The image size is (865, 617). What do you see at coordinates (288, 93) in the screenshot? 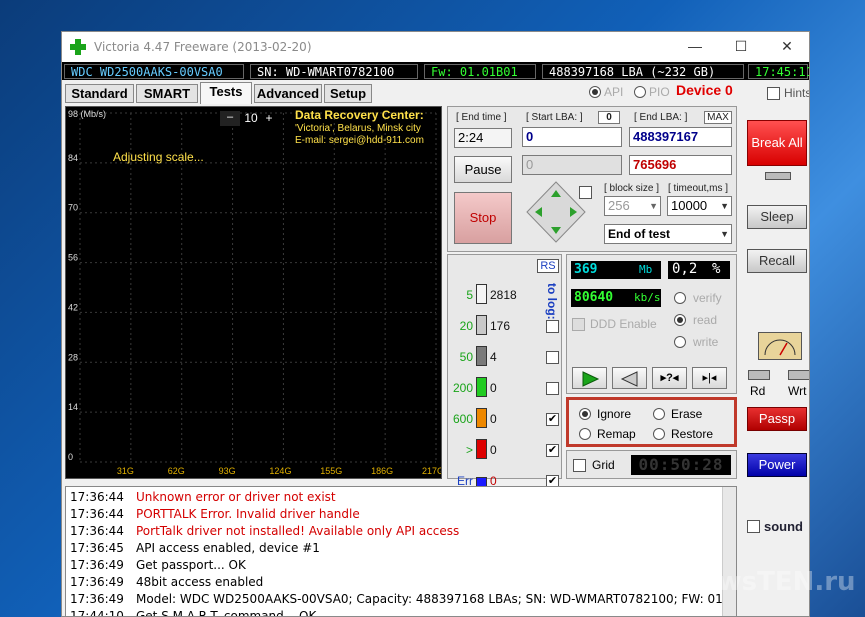
I see `tab-advanced: Advanced` at bounding box center [288, 93].